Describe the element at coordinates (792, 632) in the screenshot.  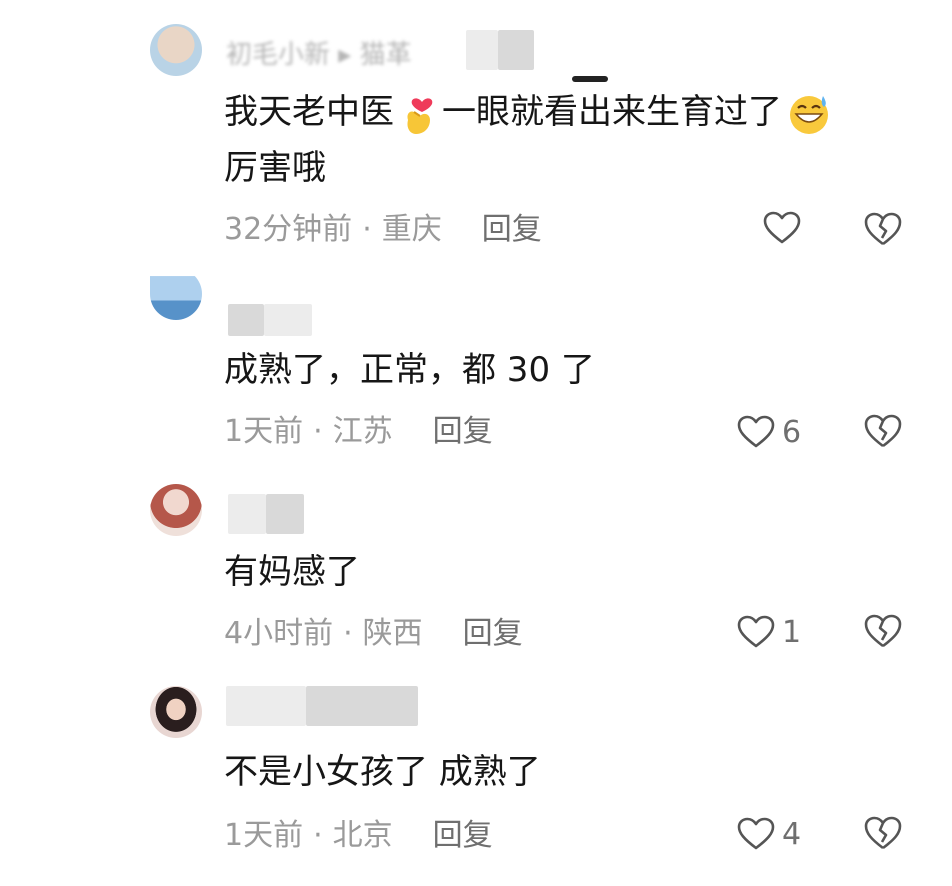
I see `like-count: 1` at that location.